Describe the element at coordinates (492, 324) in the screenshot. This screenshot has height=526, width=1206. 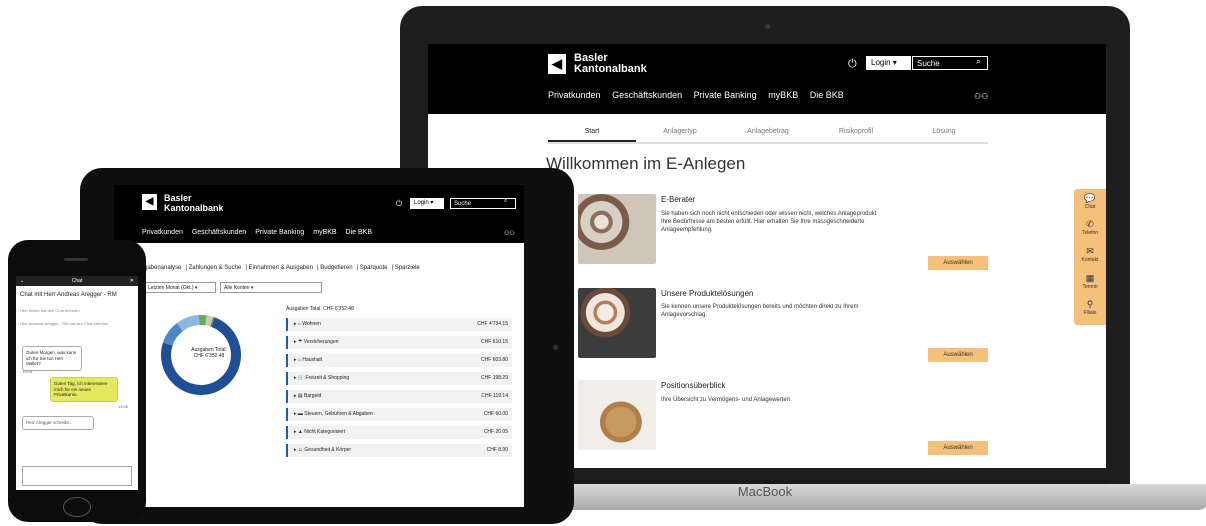
I see `expense-row-value: CHF 4'734.15` at that location.